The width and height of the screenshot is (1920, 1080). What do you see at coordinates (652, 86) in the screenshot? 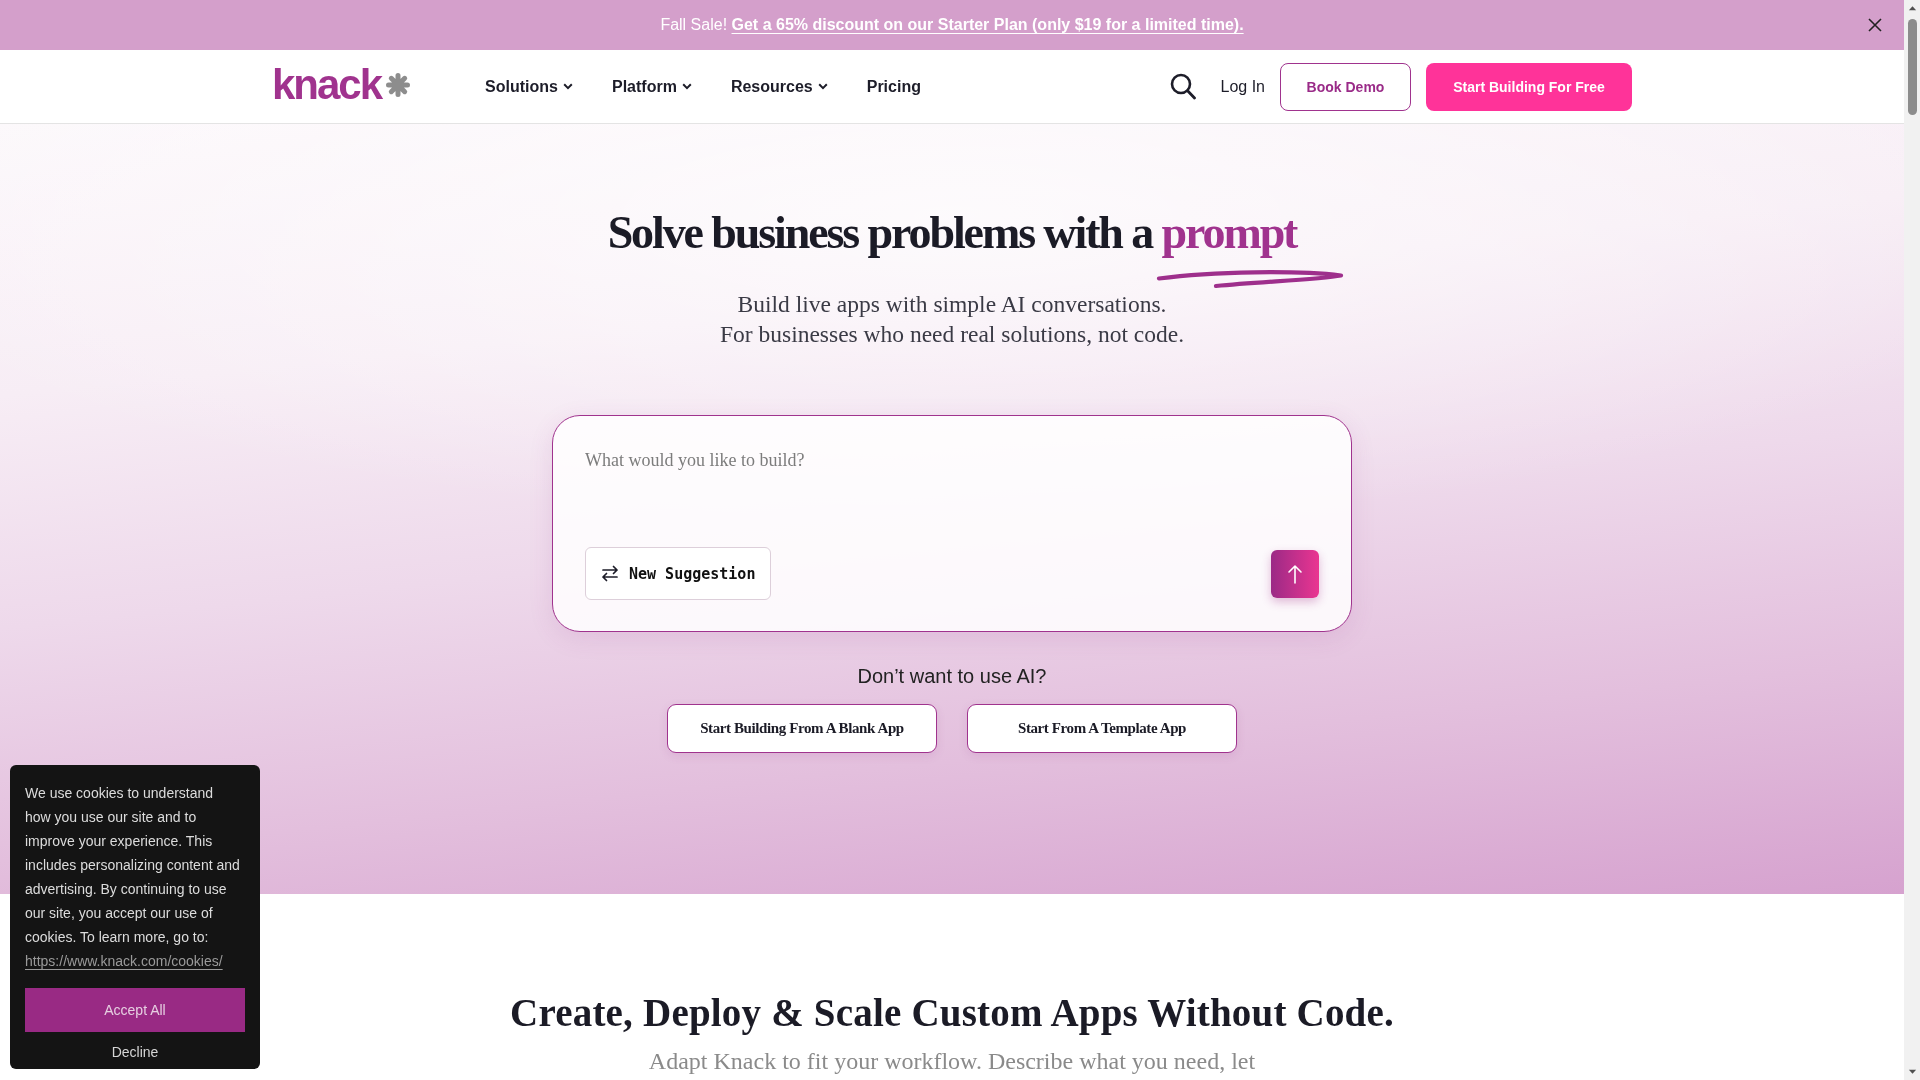
I see `nav-menu-link: Platform` at bounding box center [652, 86].